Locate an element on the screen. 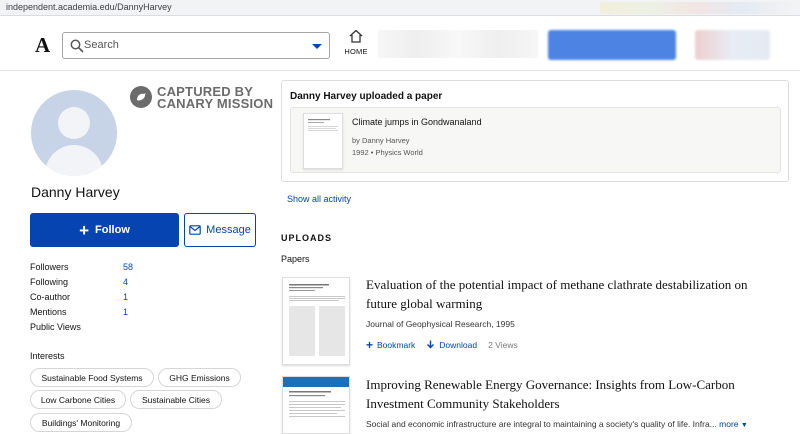 The height and width of the screenshot is (434, 800). interest-chip: Sustainable Food Systems is located at coordinates (92, 377).